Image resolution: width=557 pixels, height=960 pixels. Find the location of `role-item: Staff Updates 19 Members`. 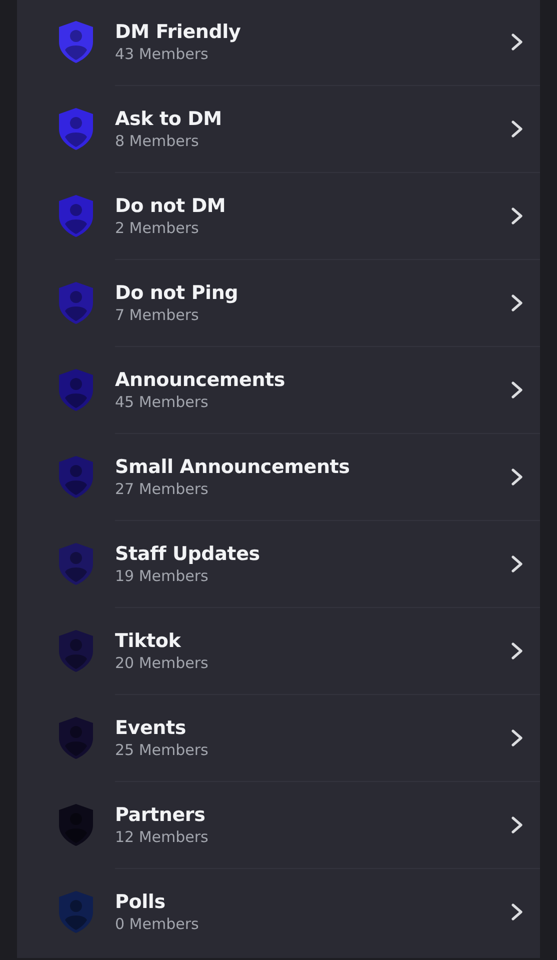

role-item: Staff Updates 19 Members is located at coordinates (278, 563).